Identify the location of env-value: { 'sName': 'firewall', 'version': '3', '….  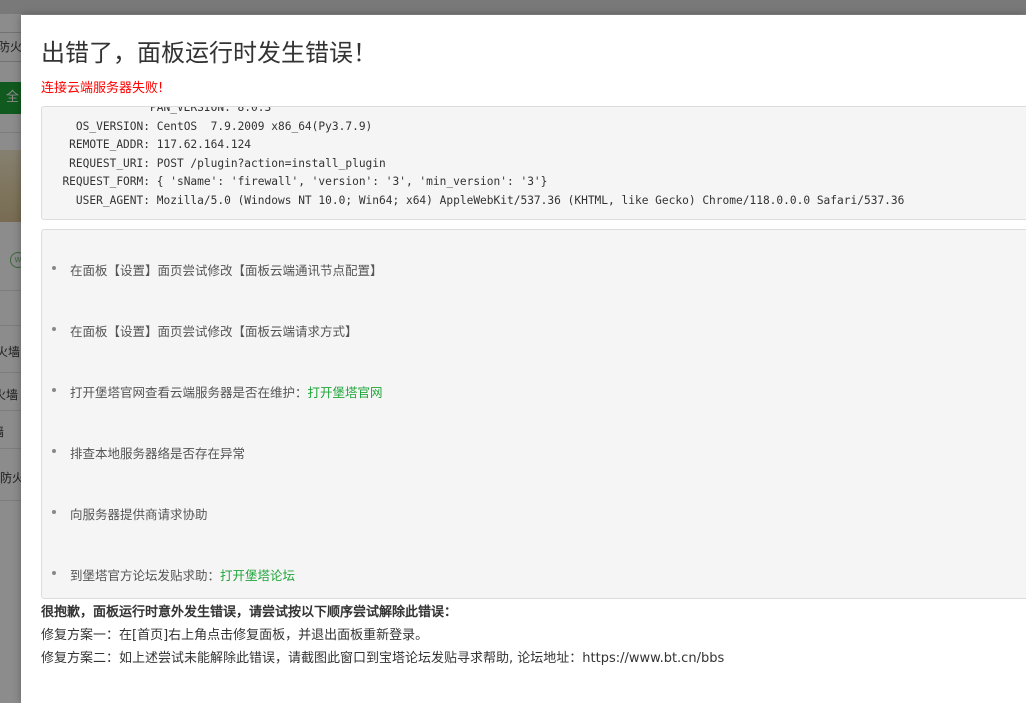
(352, 181).